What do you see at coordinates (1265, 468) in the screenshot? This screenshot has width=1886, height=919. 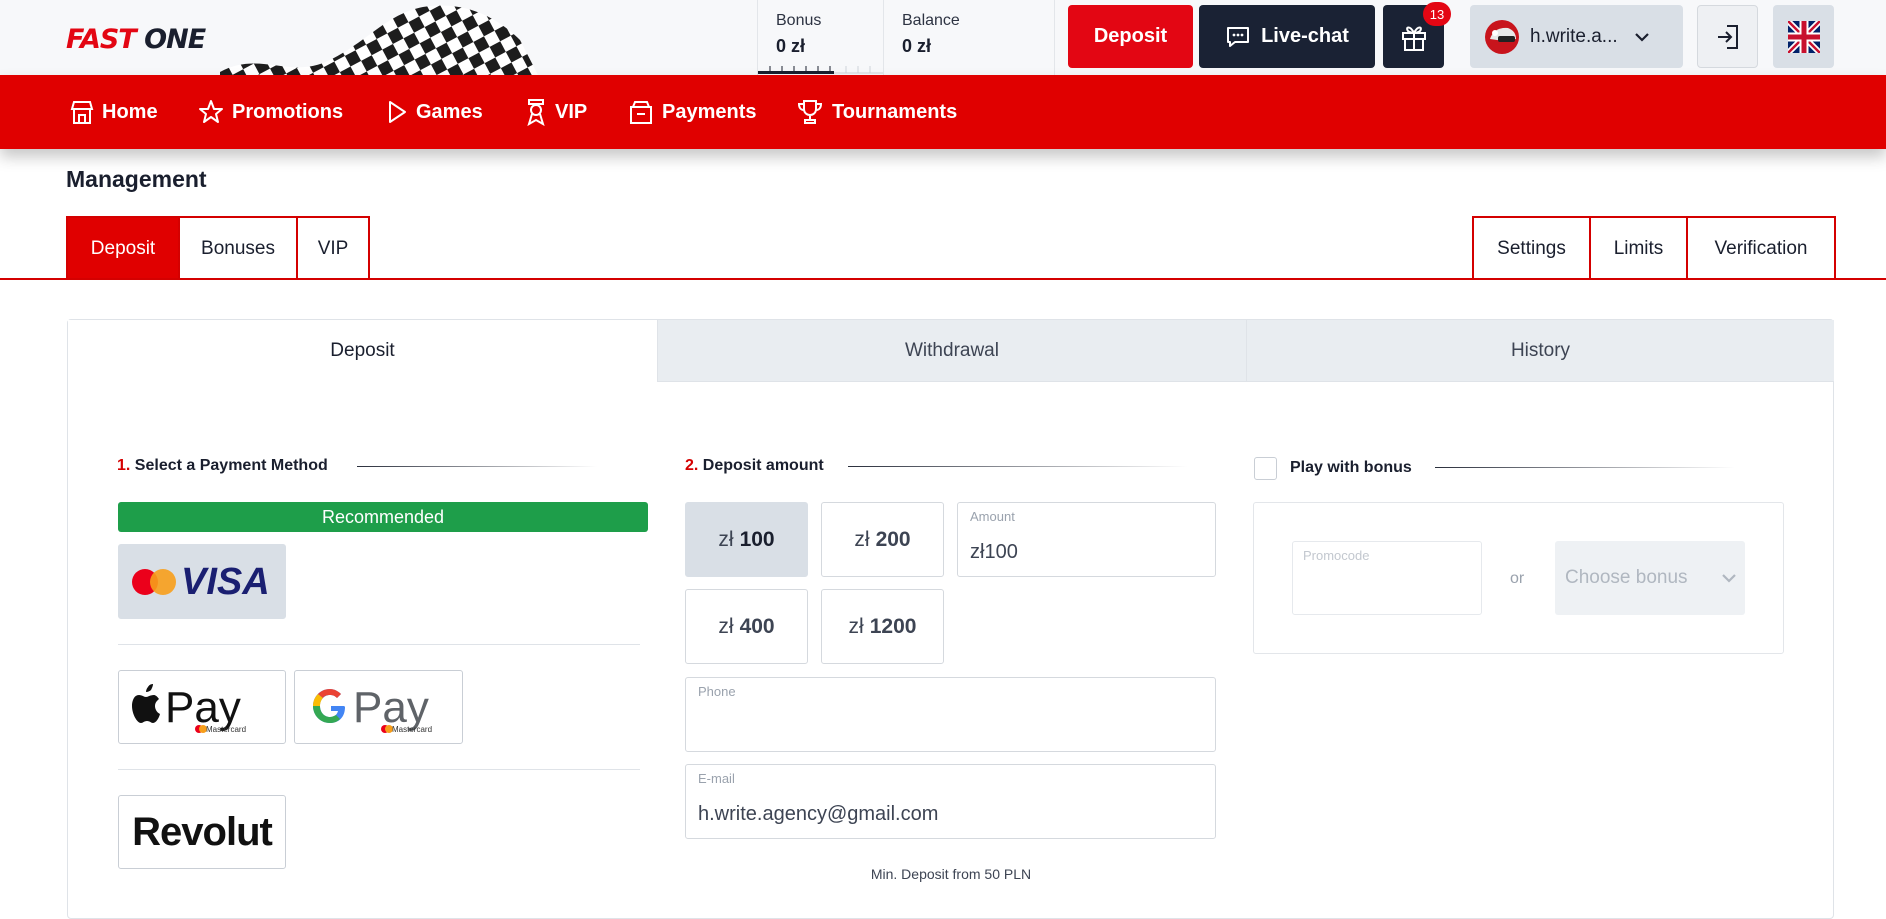 I see `play-with-bonus-checkbox` at bounding box center [1265, 468].